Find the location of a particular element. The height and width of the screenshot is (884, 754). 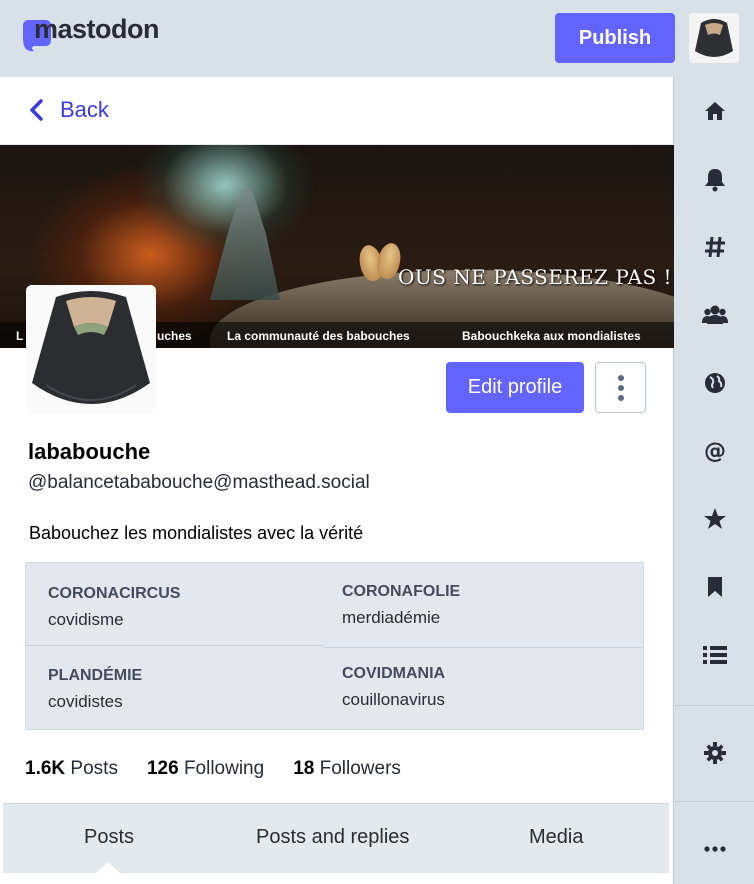

nav-preferences is located at coordinates (714, 753).